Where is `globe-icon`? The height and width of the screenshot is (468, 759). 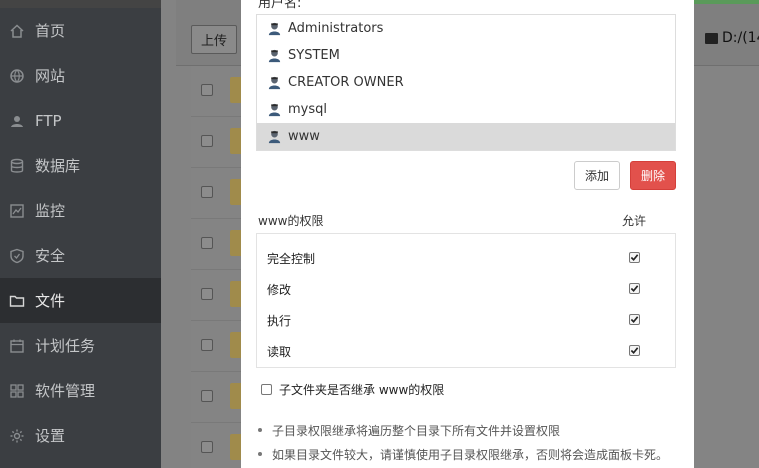
globe-icon is located at coordinates (17, 76).